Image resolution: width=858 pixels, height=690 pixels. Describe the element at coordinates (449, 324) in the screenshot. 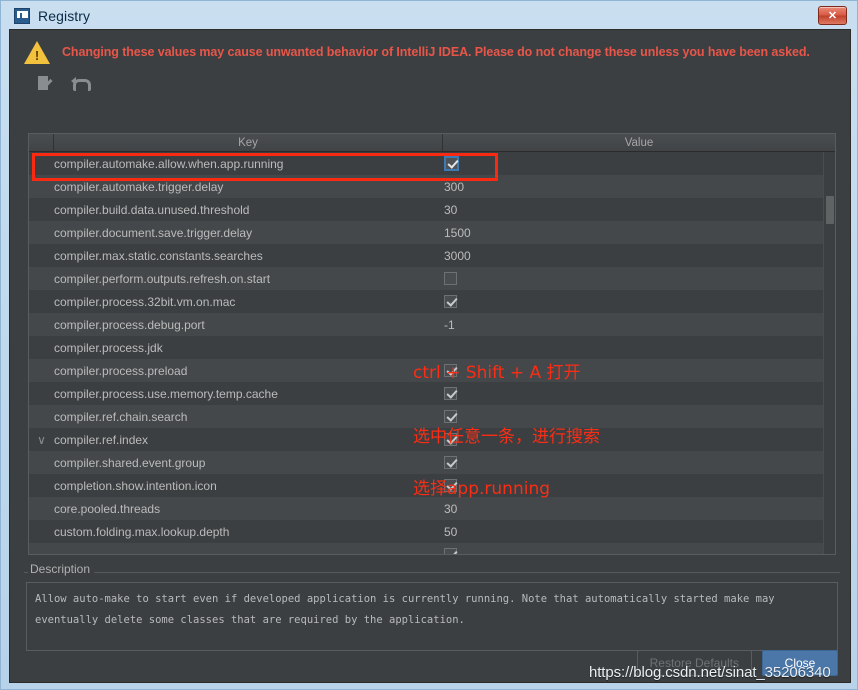

I see `value-text: -1` at that location.